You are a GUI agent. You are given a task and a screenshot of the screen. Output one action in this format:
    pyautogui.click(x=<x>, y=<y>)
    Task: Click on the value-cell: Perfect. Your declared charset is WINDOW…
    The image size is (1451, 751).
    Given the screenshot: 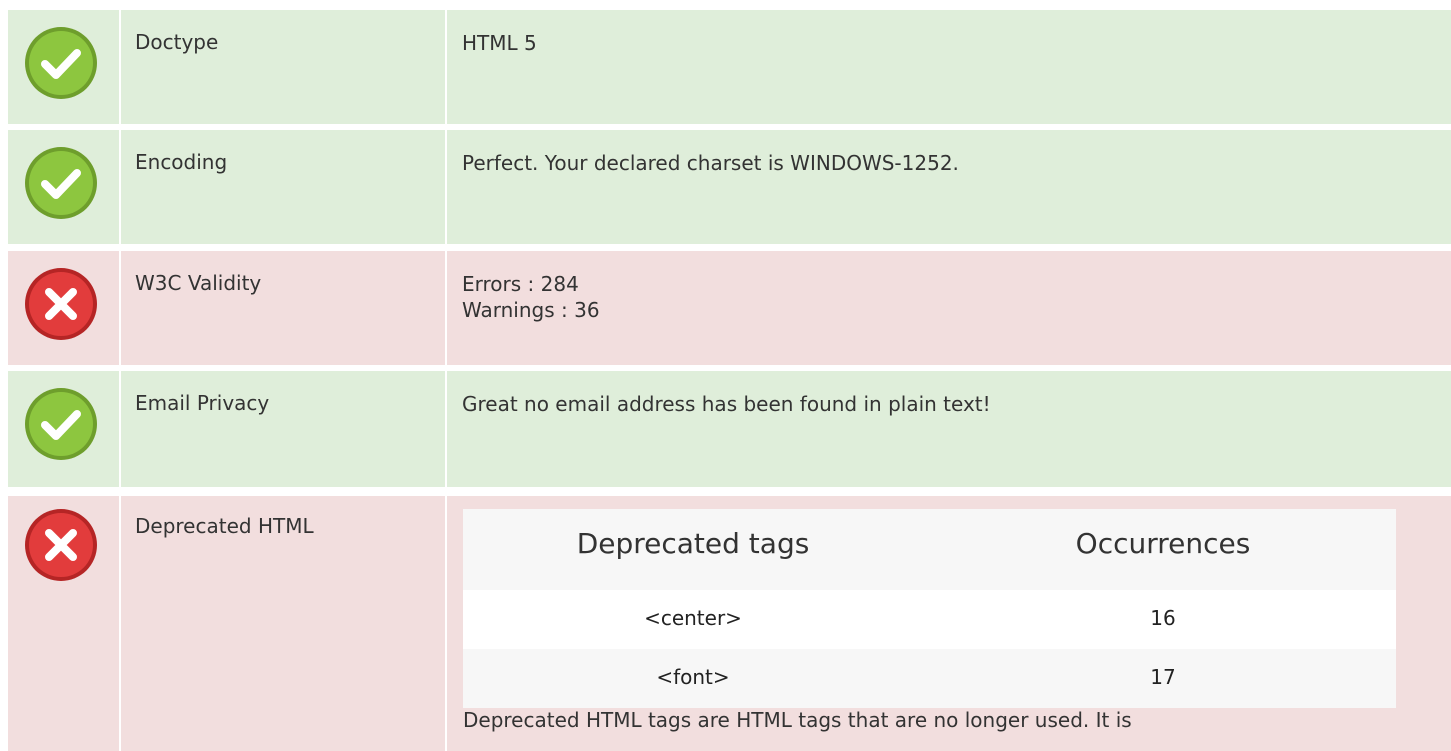 What is the action you would take?
    pyautogui.click(x=949, y=187)
    